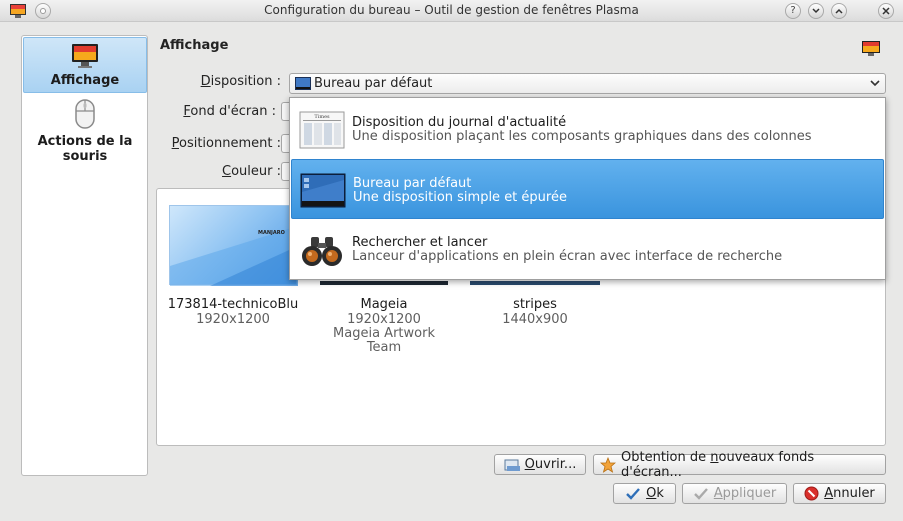  What do you see at coordinates (608, 464) in the screenshot?
I see `star-icon` at bounding box center [608, 464].